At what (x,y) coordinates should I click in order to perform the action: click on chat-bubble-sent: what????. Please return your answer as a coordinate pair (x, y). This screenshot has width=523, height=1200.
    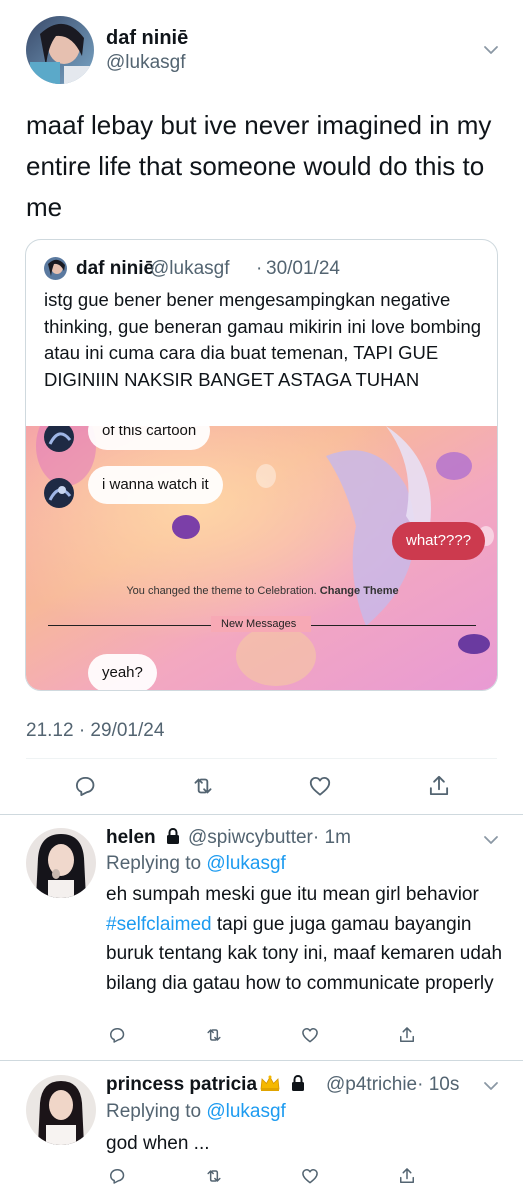
    Looking at the image, I should click on (439, 541).